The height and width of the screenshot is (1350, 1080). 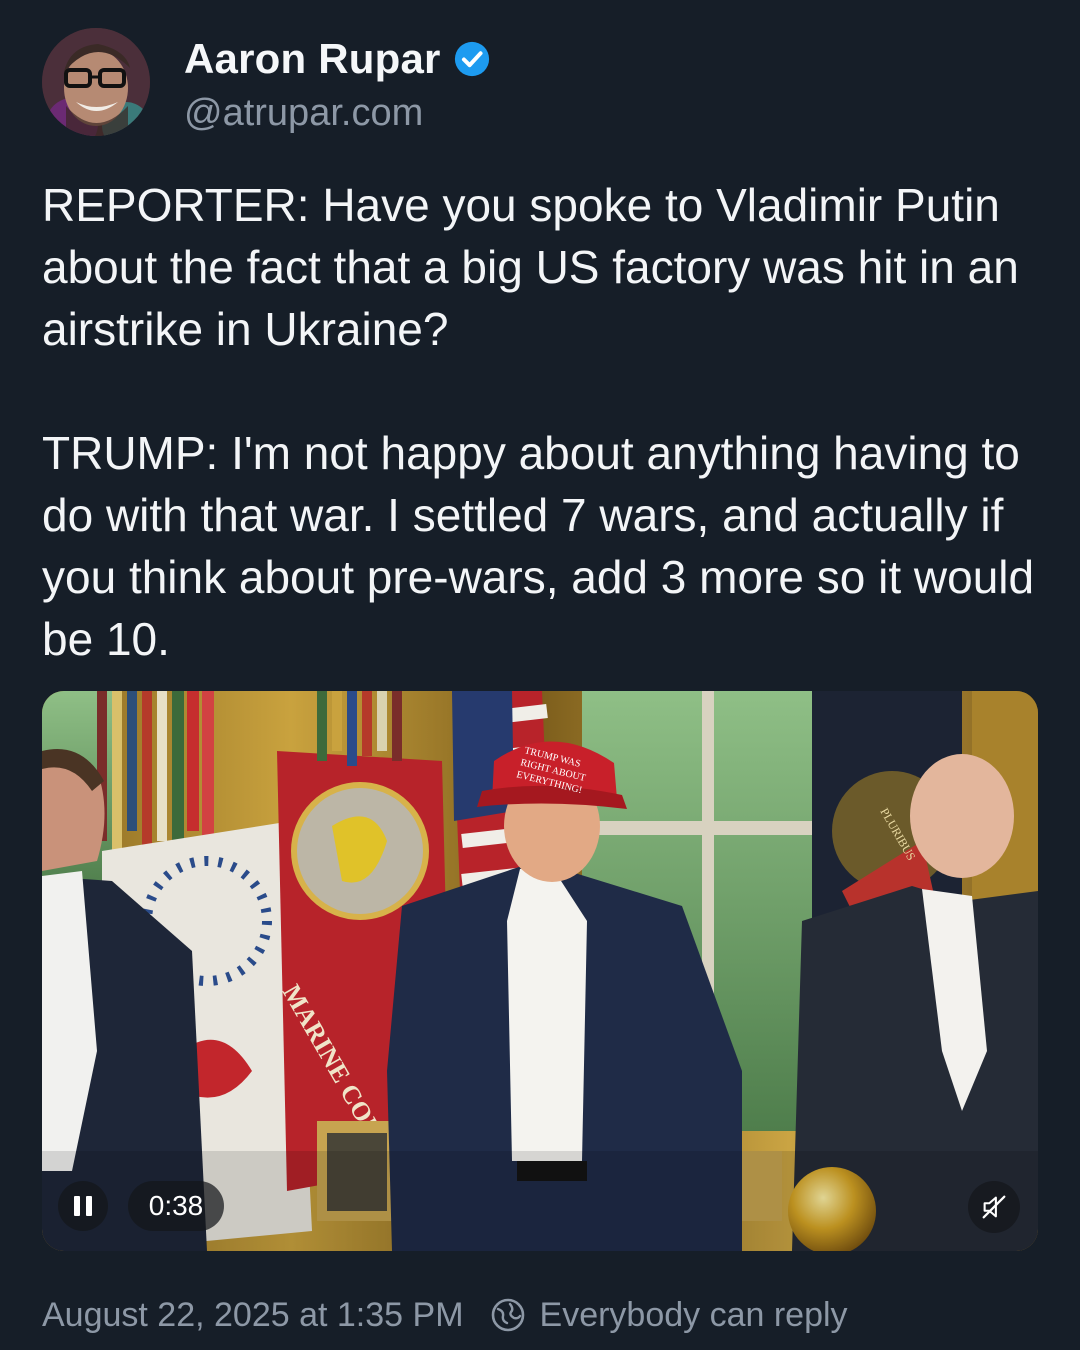 What do you see at coordinates (77, 1206) in the screenshot?
I see `pause-icon` at bounding box center [77, 1206].